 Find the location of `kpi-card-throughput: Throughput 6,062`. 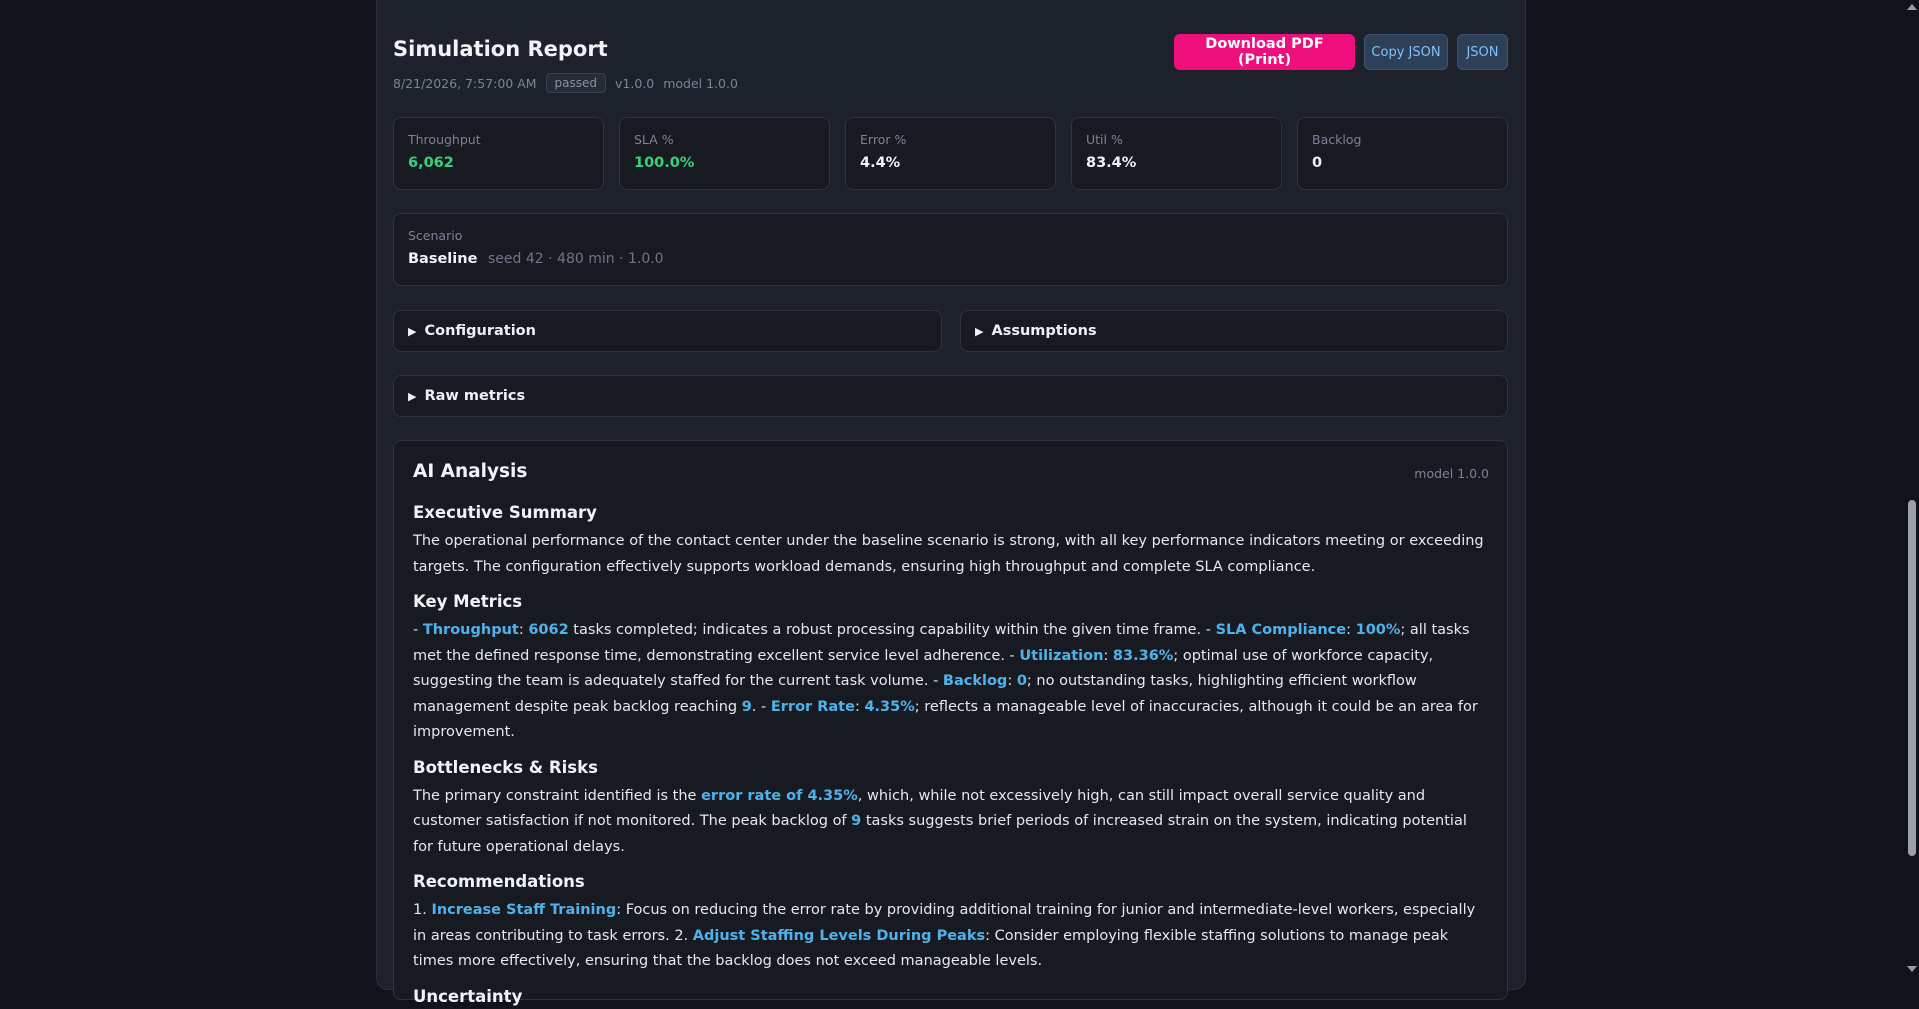

kpi-card-throughput: Throughput 6,062 is located at coordinates (498, 153).